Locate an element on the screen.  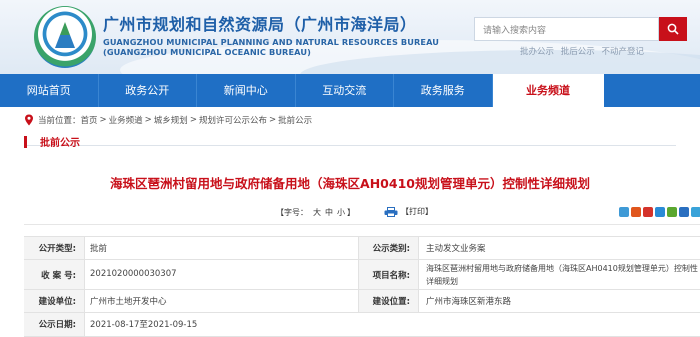
font-size-toolbar: 【 字号： 大 中 小 】 is located at coordinates (315, 212).